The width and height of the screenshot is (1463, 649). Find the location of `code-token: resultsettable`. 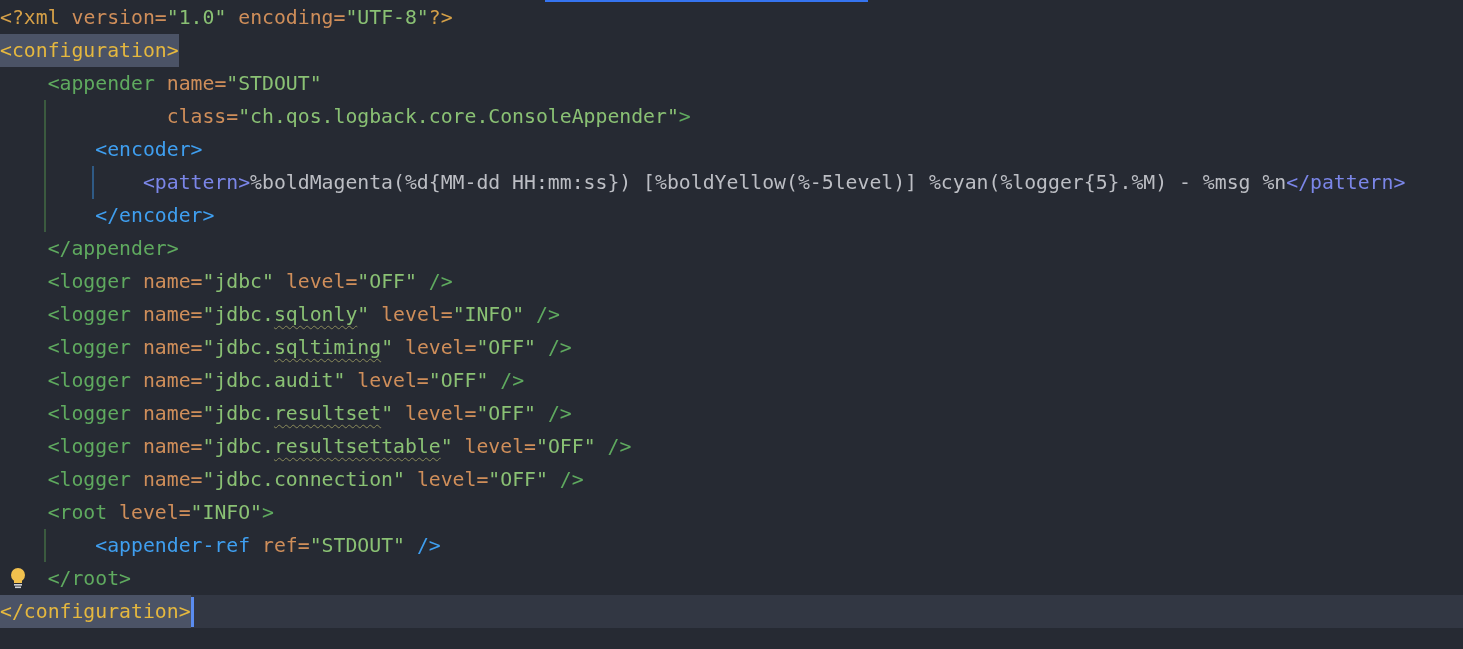

code-token: resultsettable is located at coordinates (357, 447).